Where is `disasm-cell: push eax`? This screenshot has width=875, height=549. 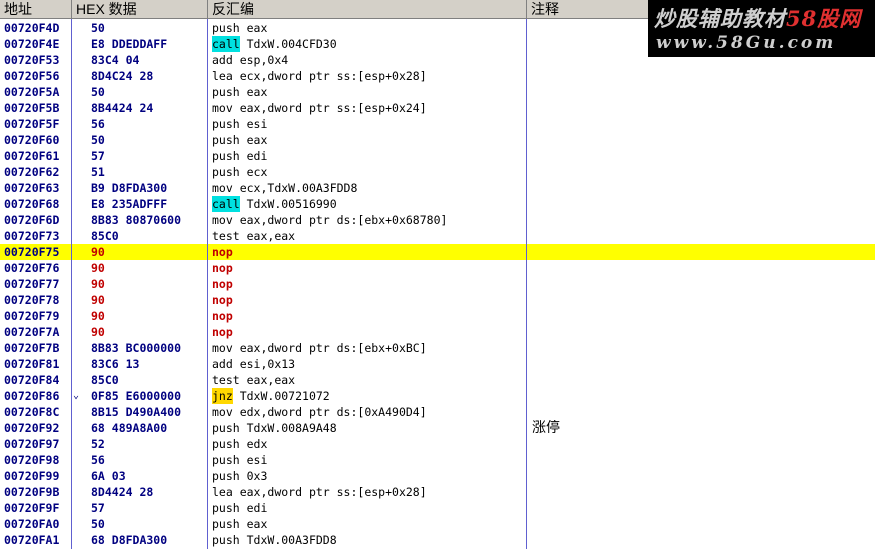 disasm-cell: push eax is located at coordinates (368, 524).